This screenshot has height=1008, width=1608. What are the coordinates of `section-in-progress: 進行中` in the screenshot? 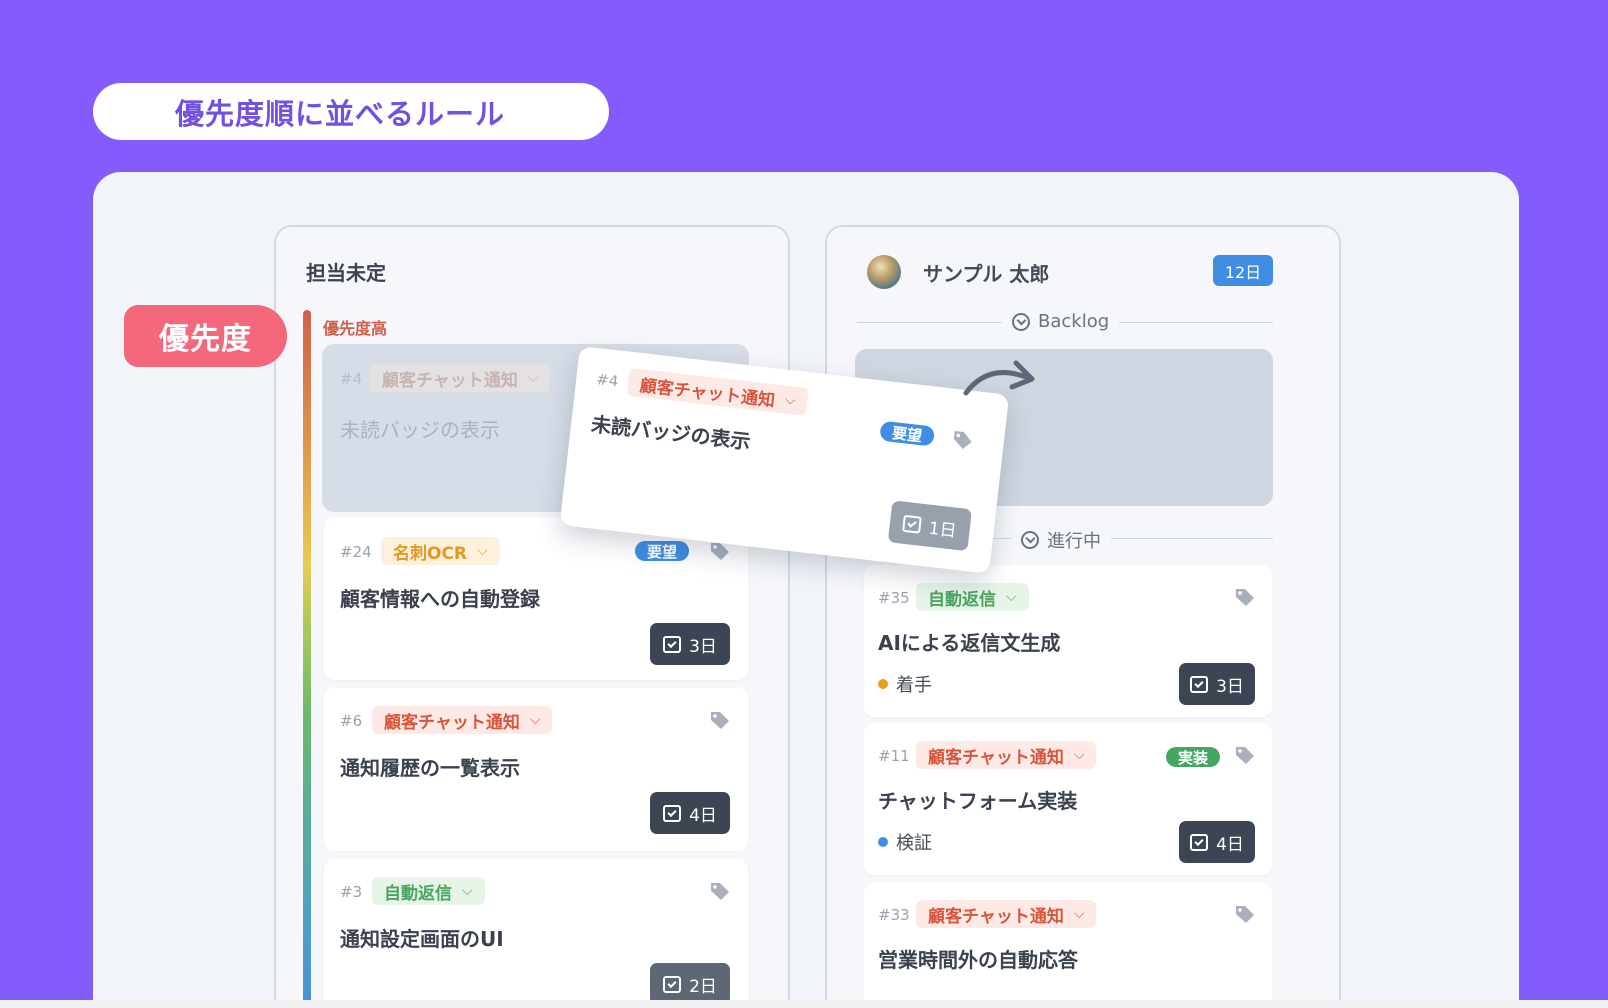 It's located at (1061, 540).